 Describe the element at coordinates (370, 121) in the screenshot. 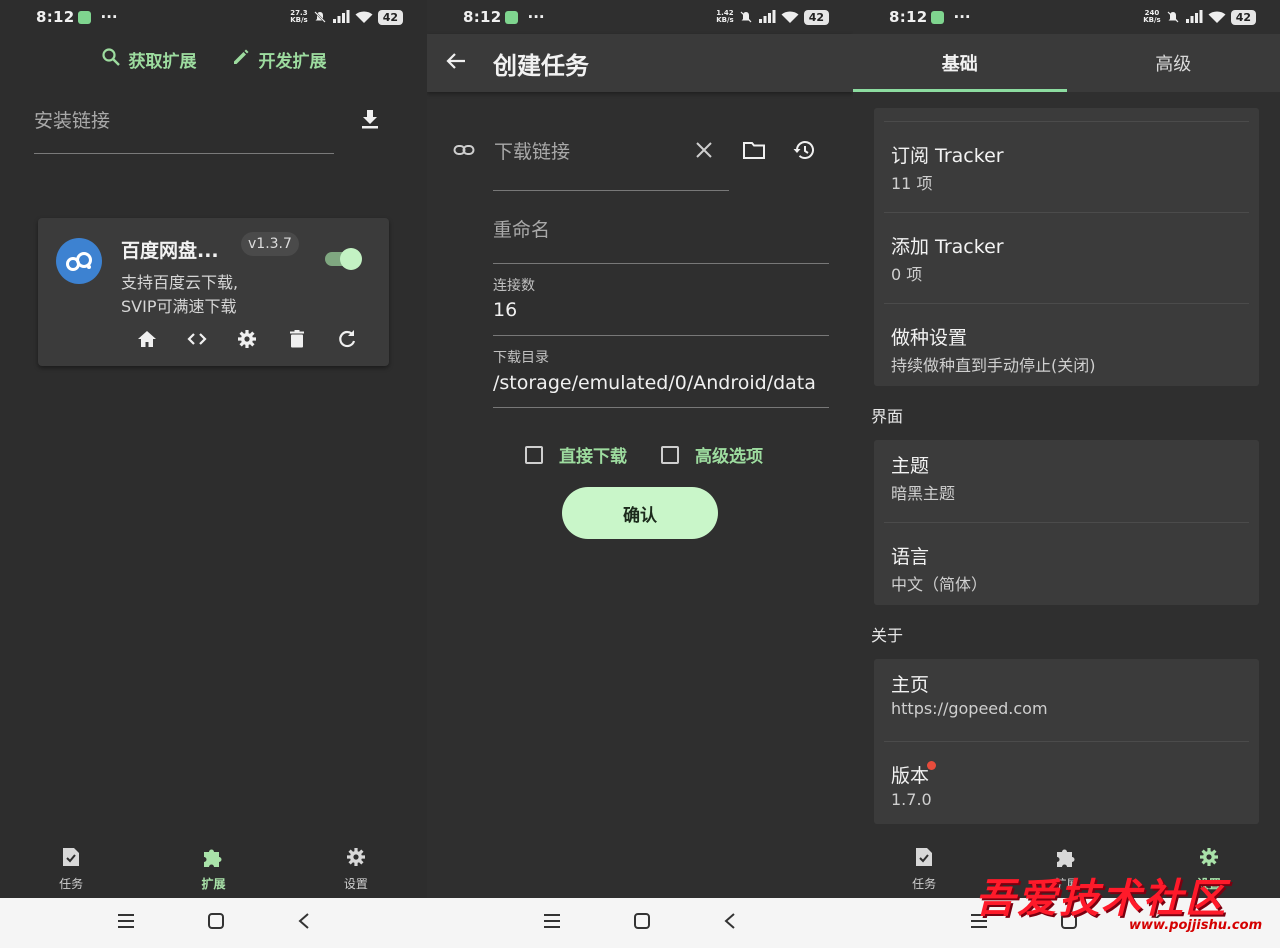

I see `download-icon` at that location.